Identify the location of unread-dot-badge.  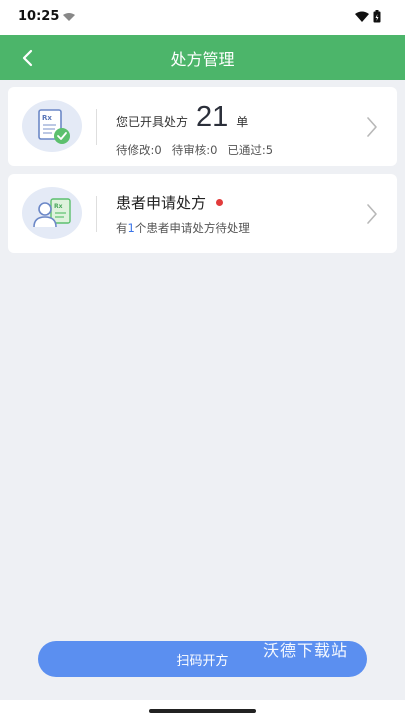
(220, 202).